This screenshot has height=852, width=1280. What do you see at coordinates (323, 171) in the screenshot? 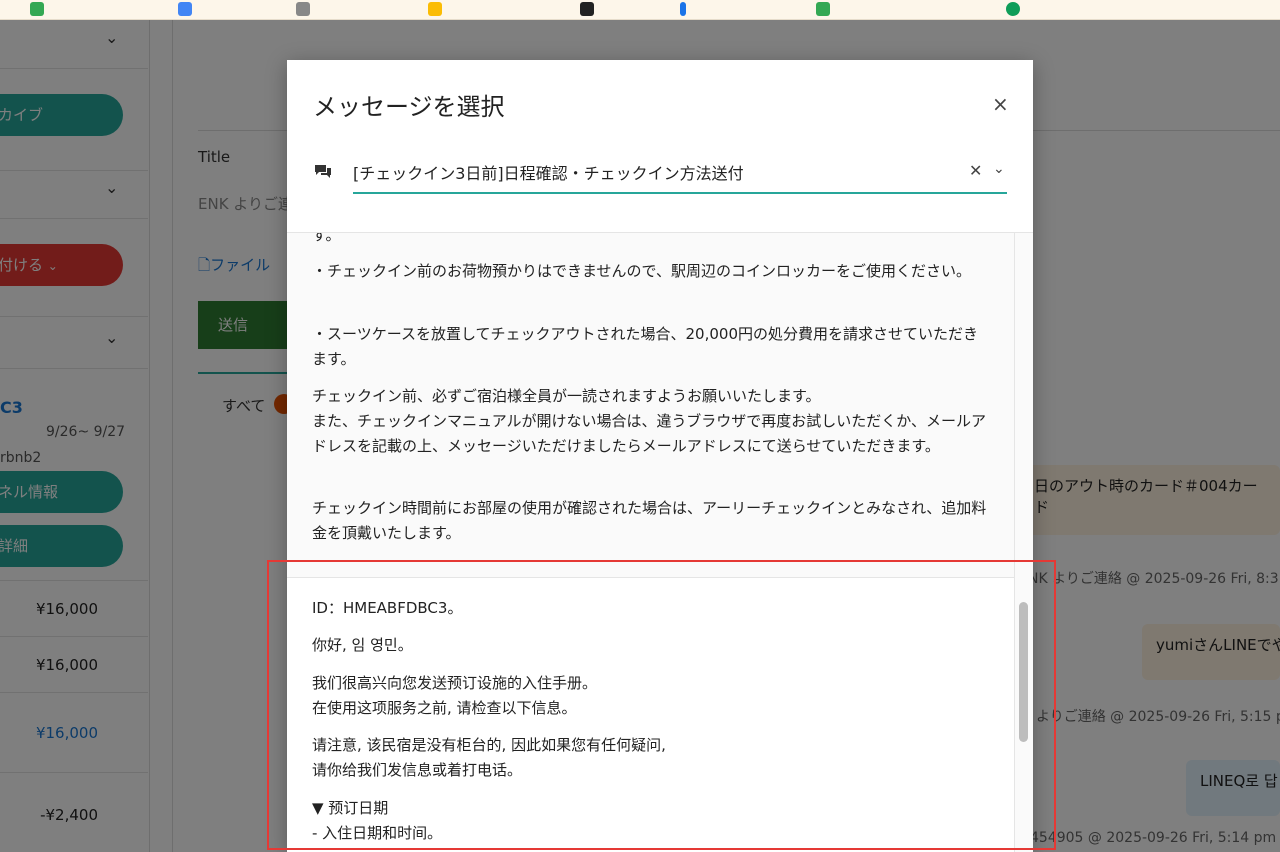
I see `chat-bubbles-icon` at bounding box center [323, 171].